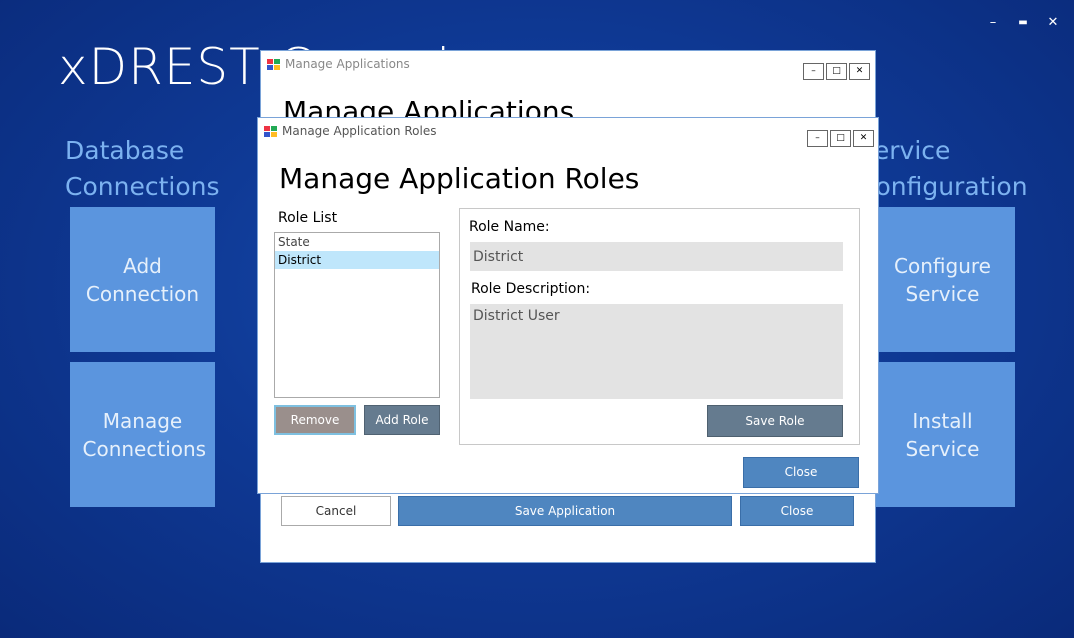 This screenshot has width=1074, height=638. I want to click on manage-connections-label: Manage Connections, so click(144, 434).